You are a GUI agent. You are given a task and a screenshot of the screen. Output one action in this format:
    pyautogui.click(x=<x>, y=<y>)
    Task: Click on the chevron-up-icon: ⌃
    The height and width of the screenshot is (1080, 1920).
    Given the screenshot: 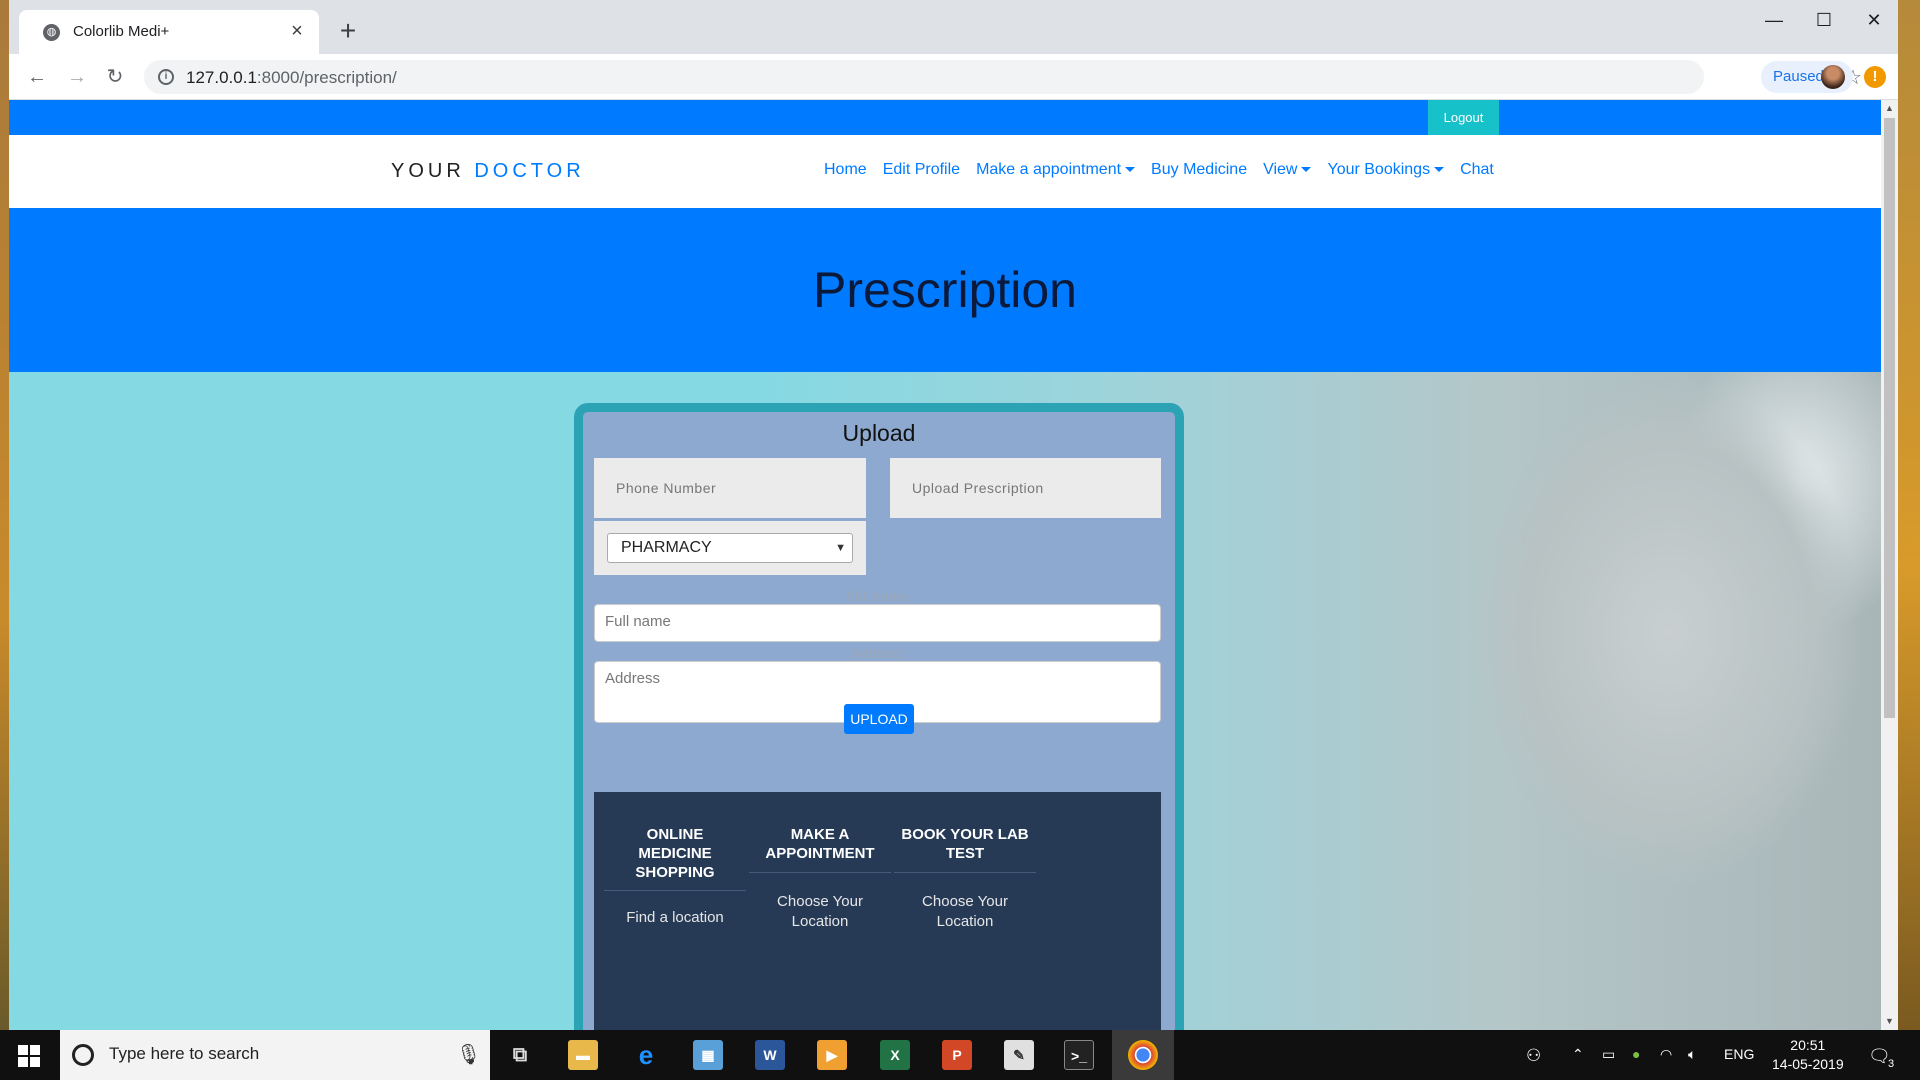 What is the action you would take?
    pyautogui.click(x=1578, y=1054)
    